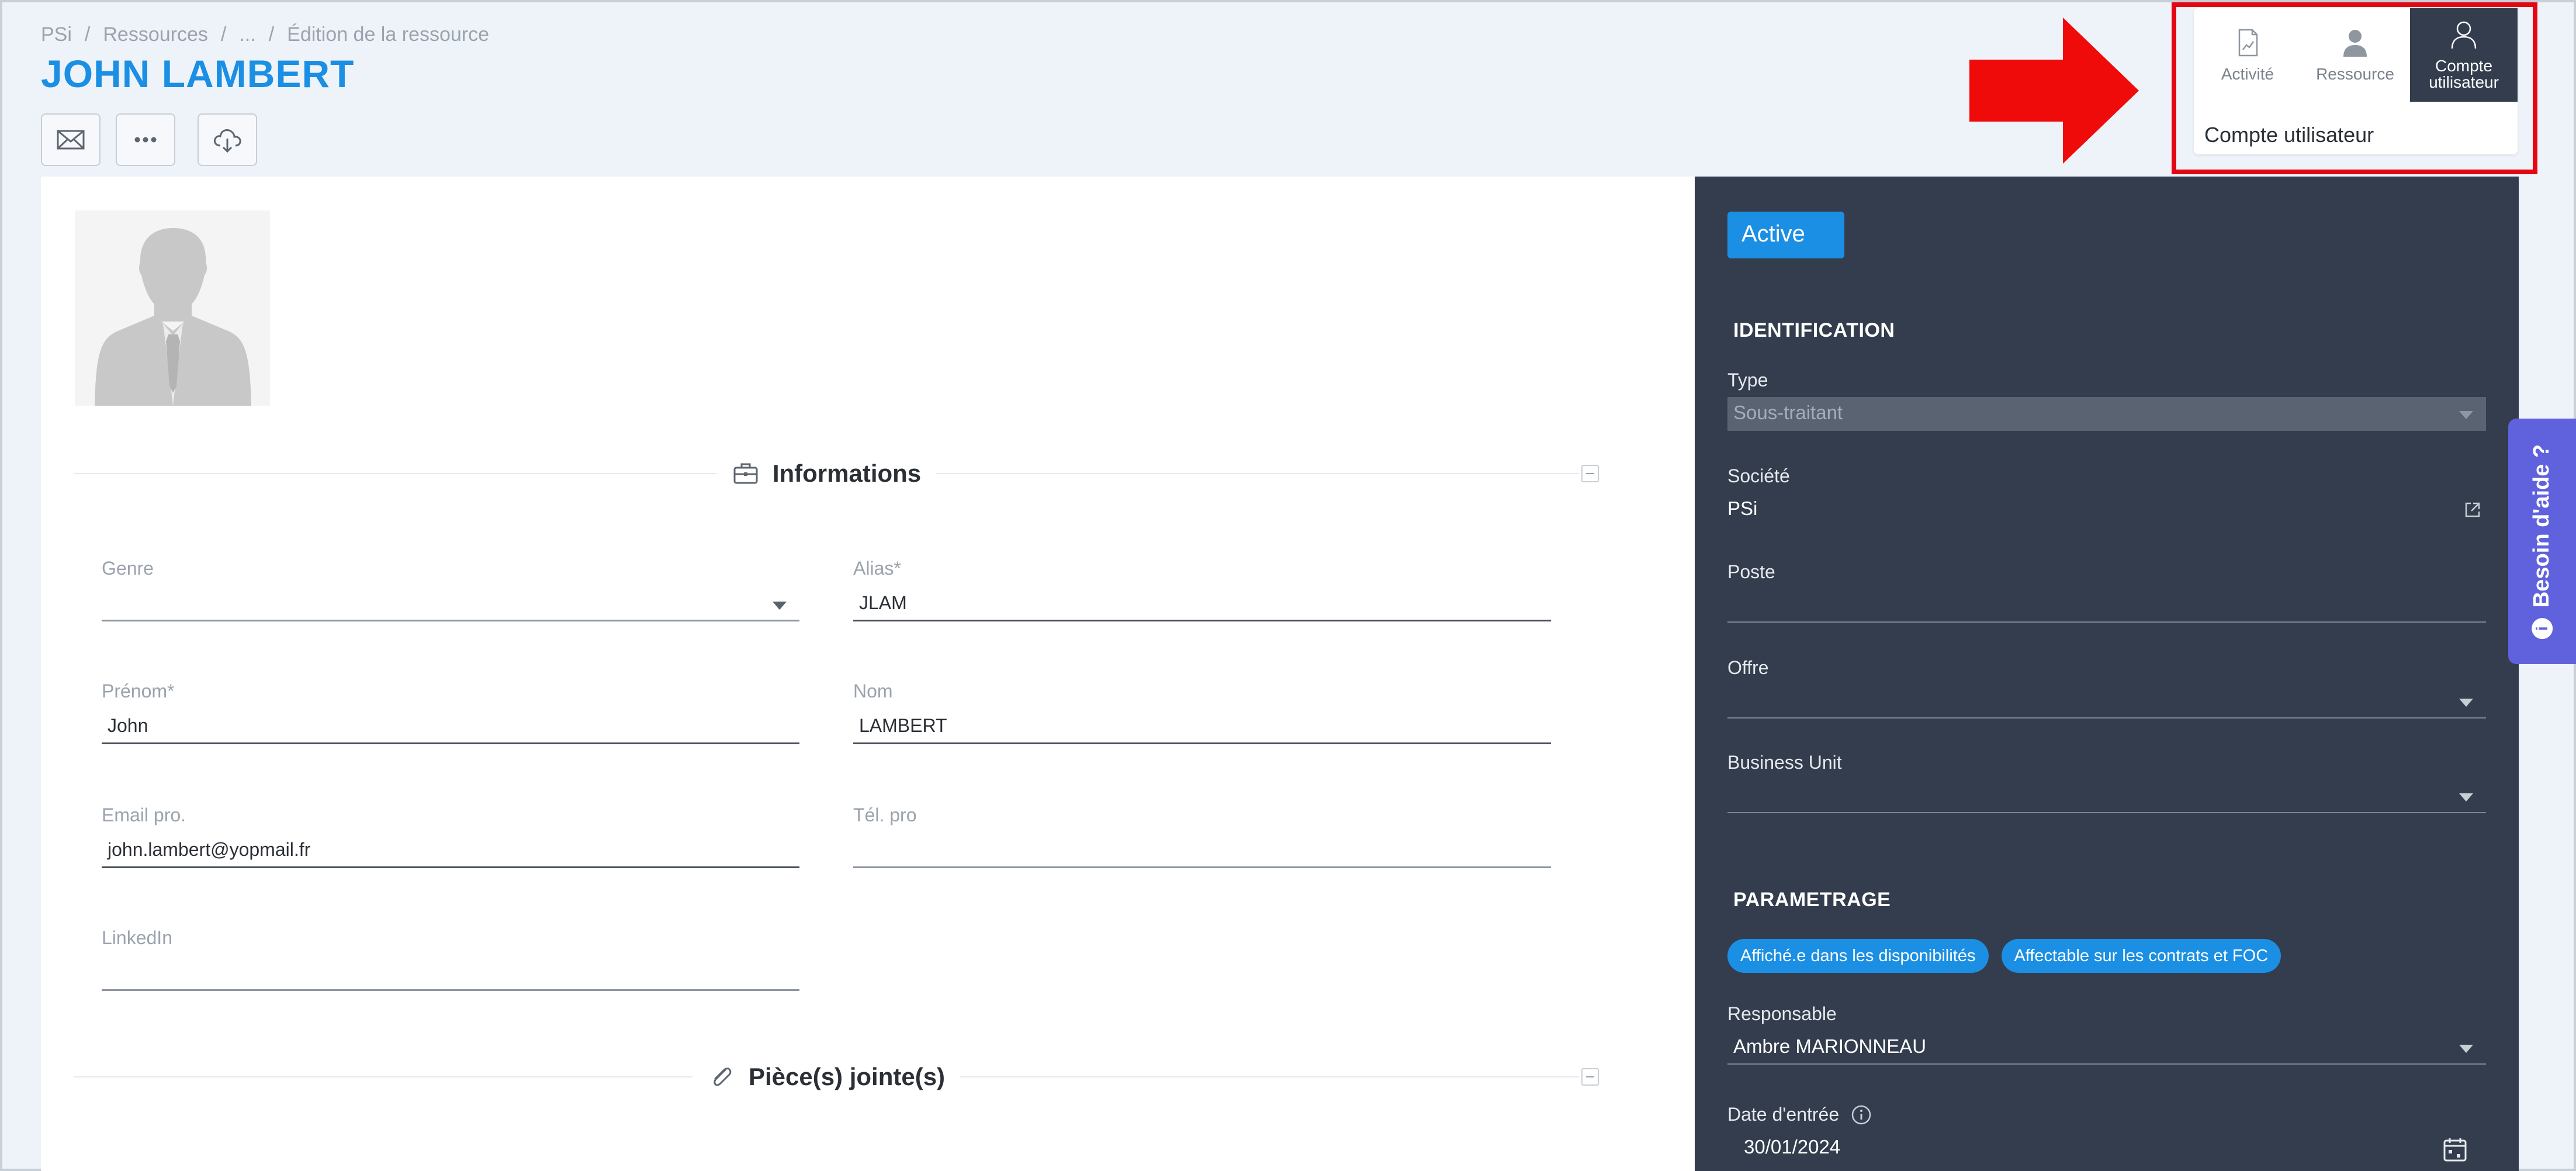 The height and width of the screenshot is (1171, 2576). I want to click on more-icon, so click(145, 140).